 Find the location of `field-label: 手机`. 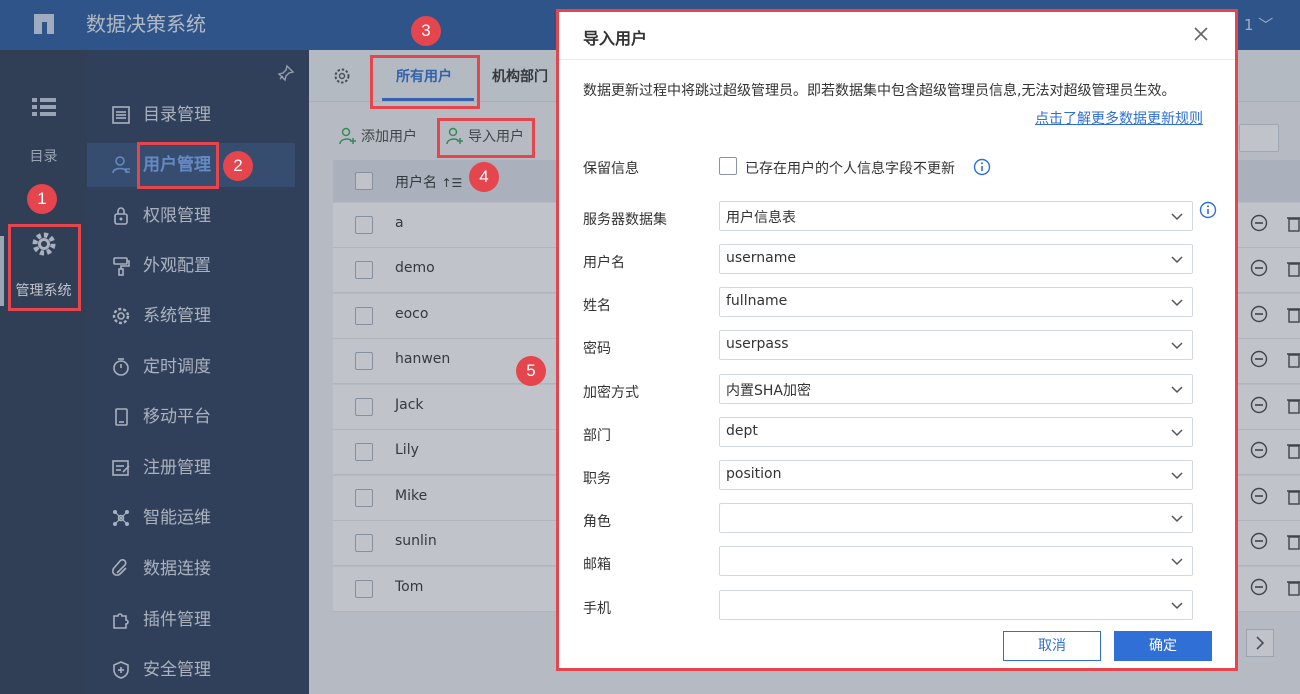

field-label: 手机 is located at coordinates (597, 609).